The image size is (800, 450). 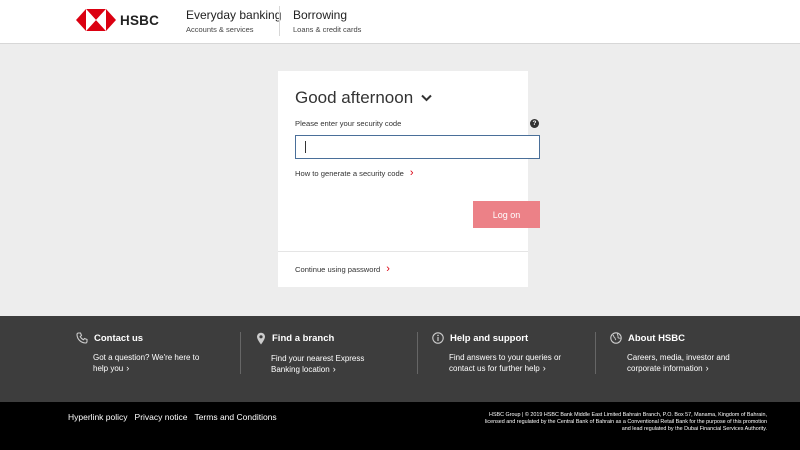 I want to click on footer-text: help you, so click(x=108, y=368).